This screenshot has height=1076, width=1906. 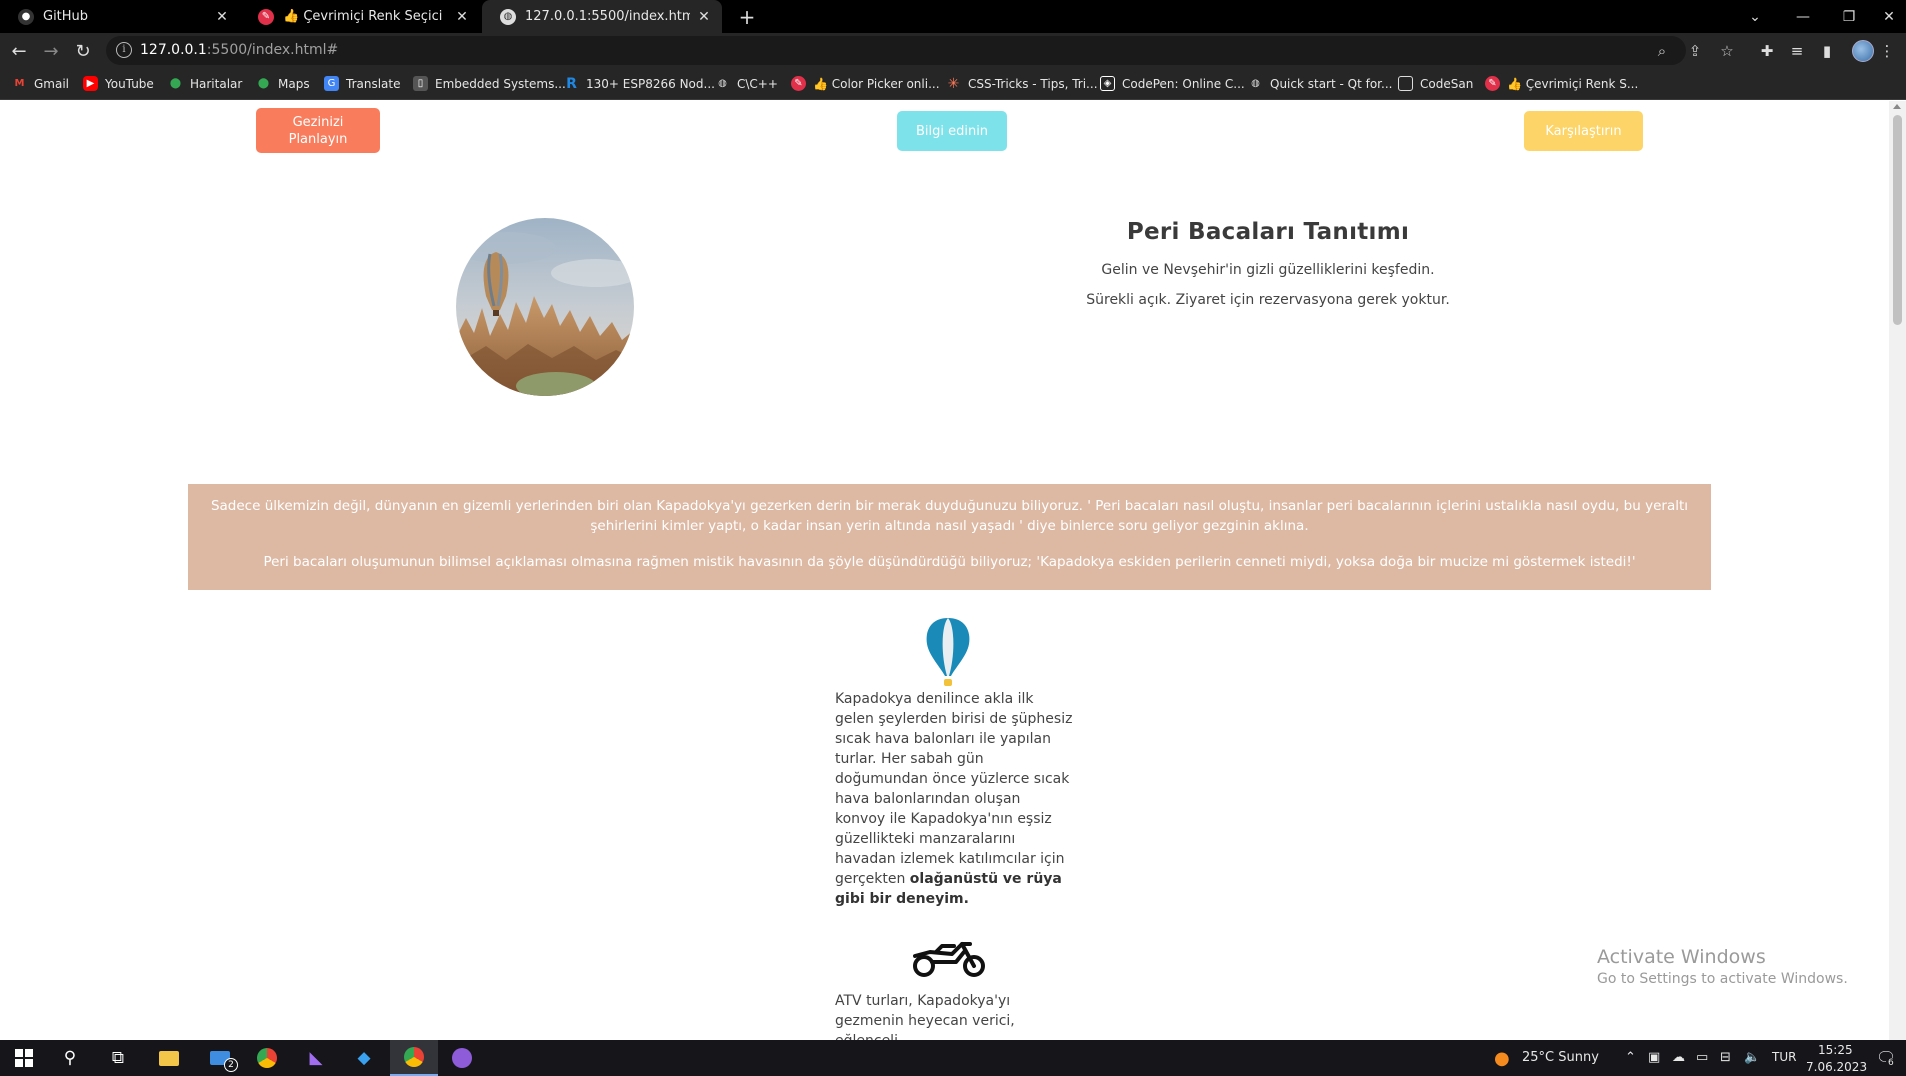 What do you see at coordinates (362, 83) in the screenshot?
I see `bookmark-translate: G Translate` at bounding box center [362, 83].